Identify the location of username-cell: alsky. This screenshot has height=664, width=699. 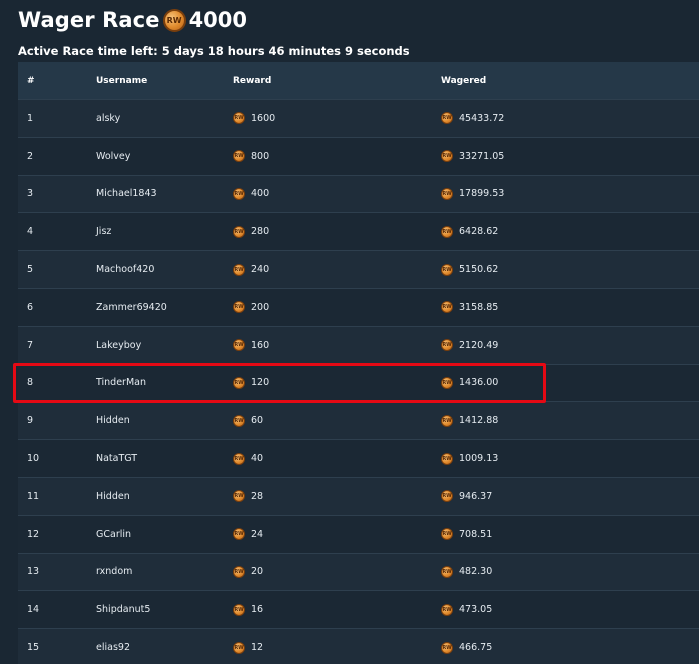
(108, 118).